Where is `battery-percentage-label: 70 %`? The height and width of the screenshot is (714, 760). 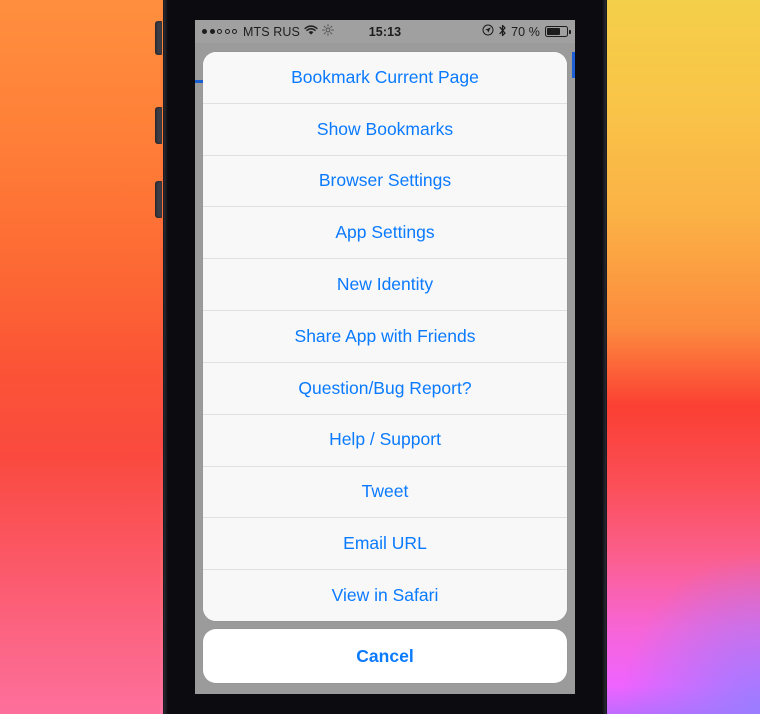 battery-percentage-label: 70 % is located at coordinates (525, 31).